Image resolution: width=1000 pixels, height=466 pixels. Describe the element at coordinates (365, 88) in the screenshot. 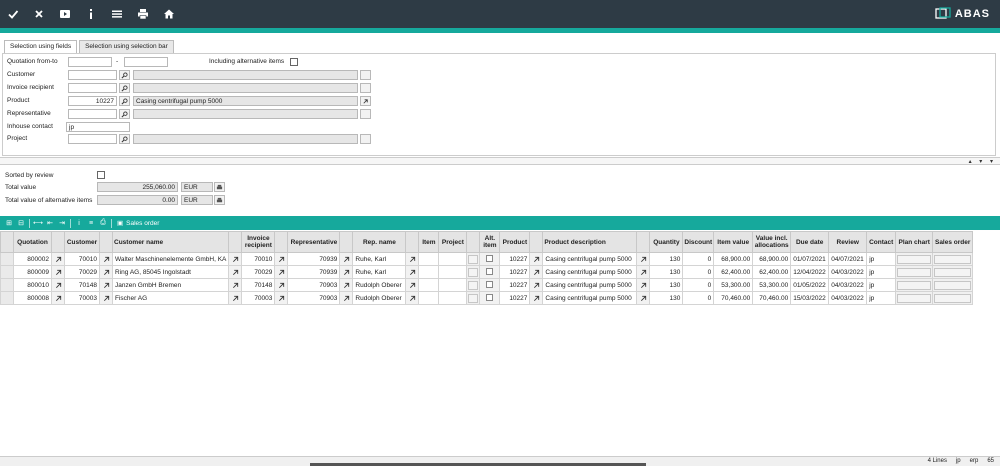

I see `invoice-link-button` at that location.